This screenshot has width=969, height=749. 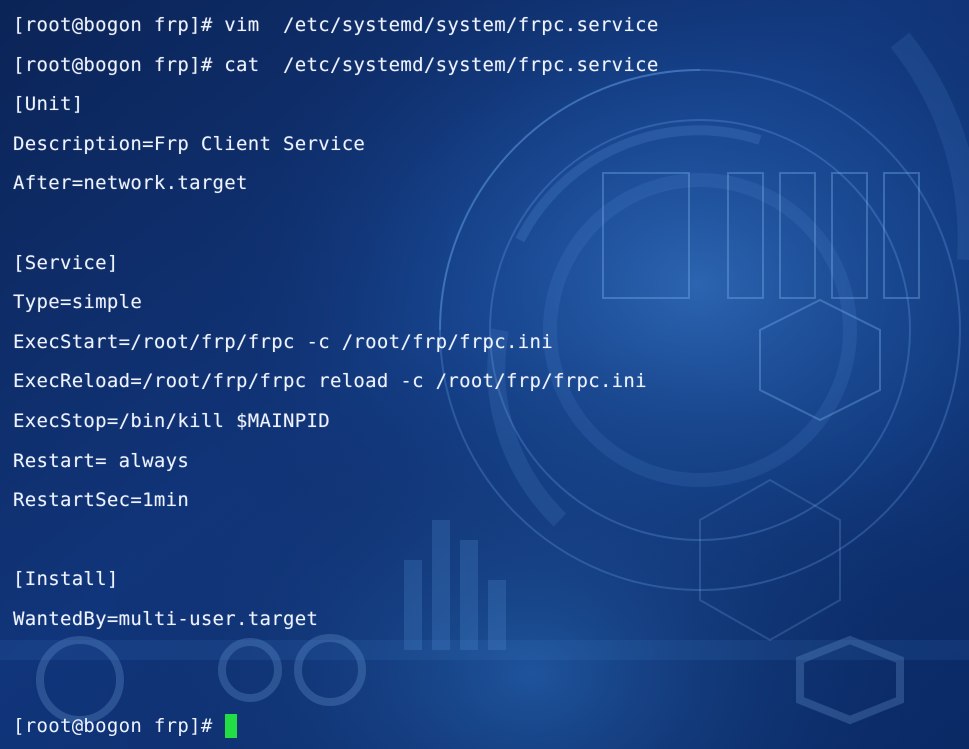 I want to click on shell-prompt-line: [root@bogon frp]#, so click(x=125, y=726).